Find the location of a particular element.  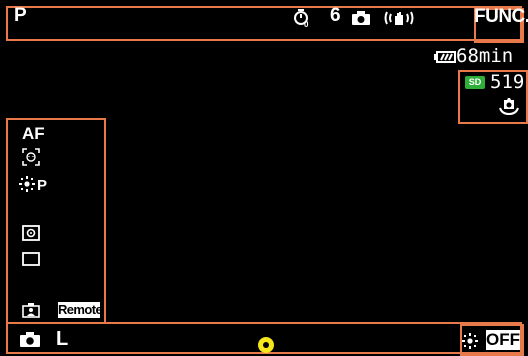

aspect-frame-icon is located at coordinates (31, 261).